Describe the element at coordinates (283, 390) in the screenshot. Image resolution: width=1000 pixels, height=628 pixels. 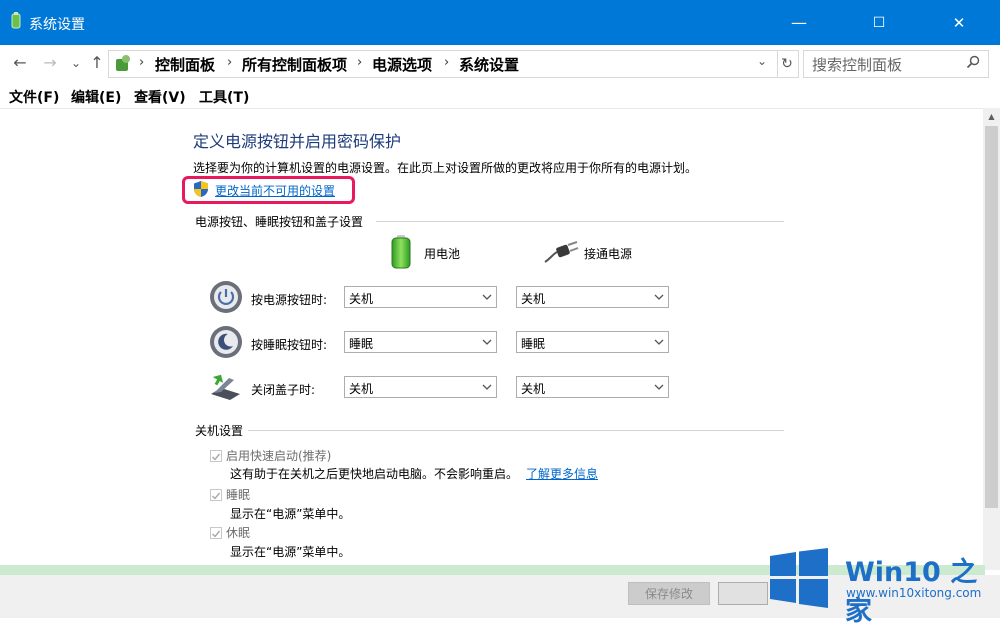
I see `lid-close-label: 关闭盖子时:` at that location.